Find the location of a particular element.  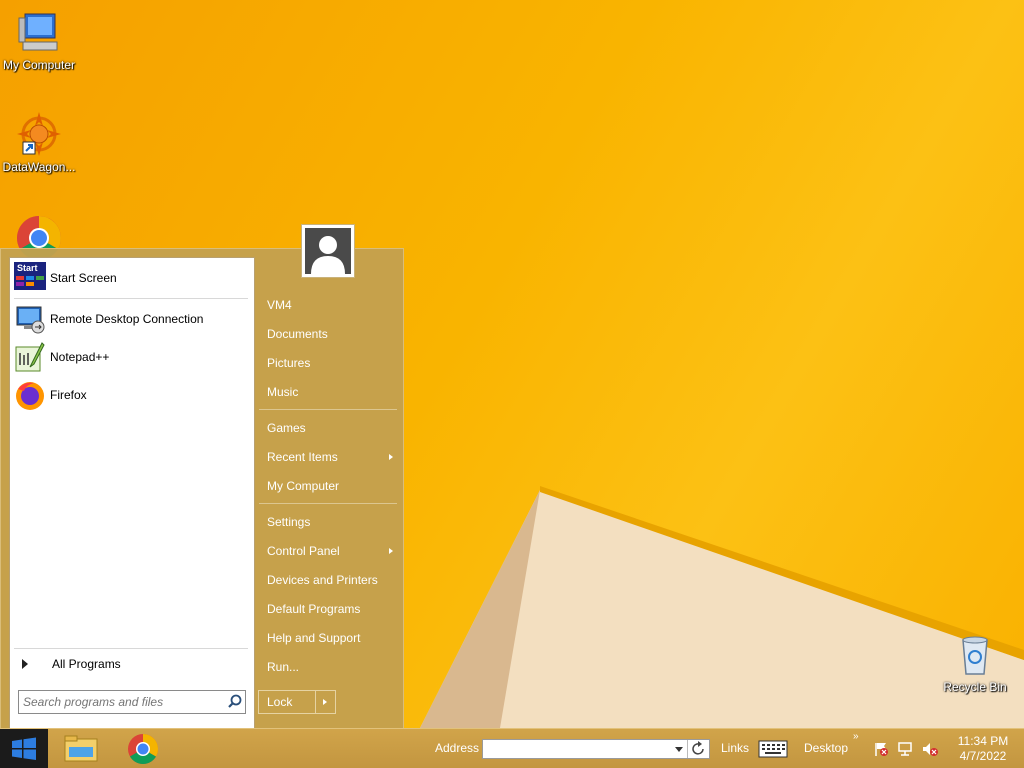

link-control-panel: Control Panel is located at coordinates (332, 551).